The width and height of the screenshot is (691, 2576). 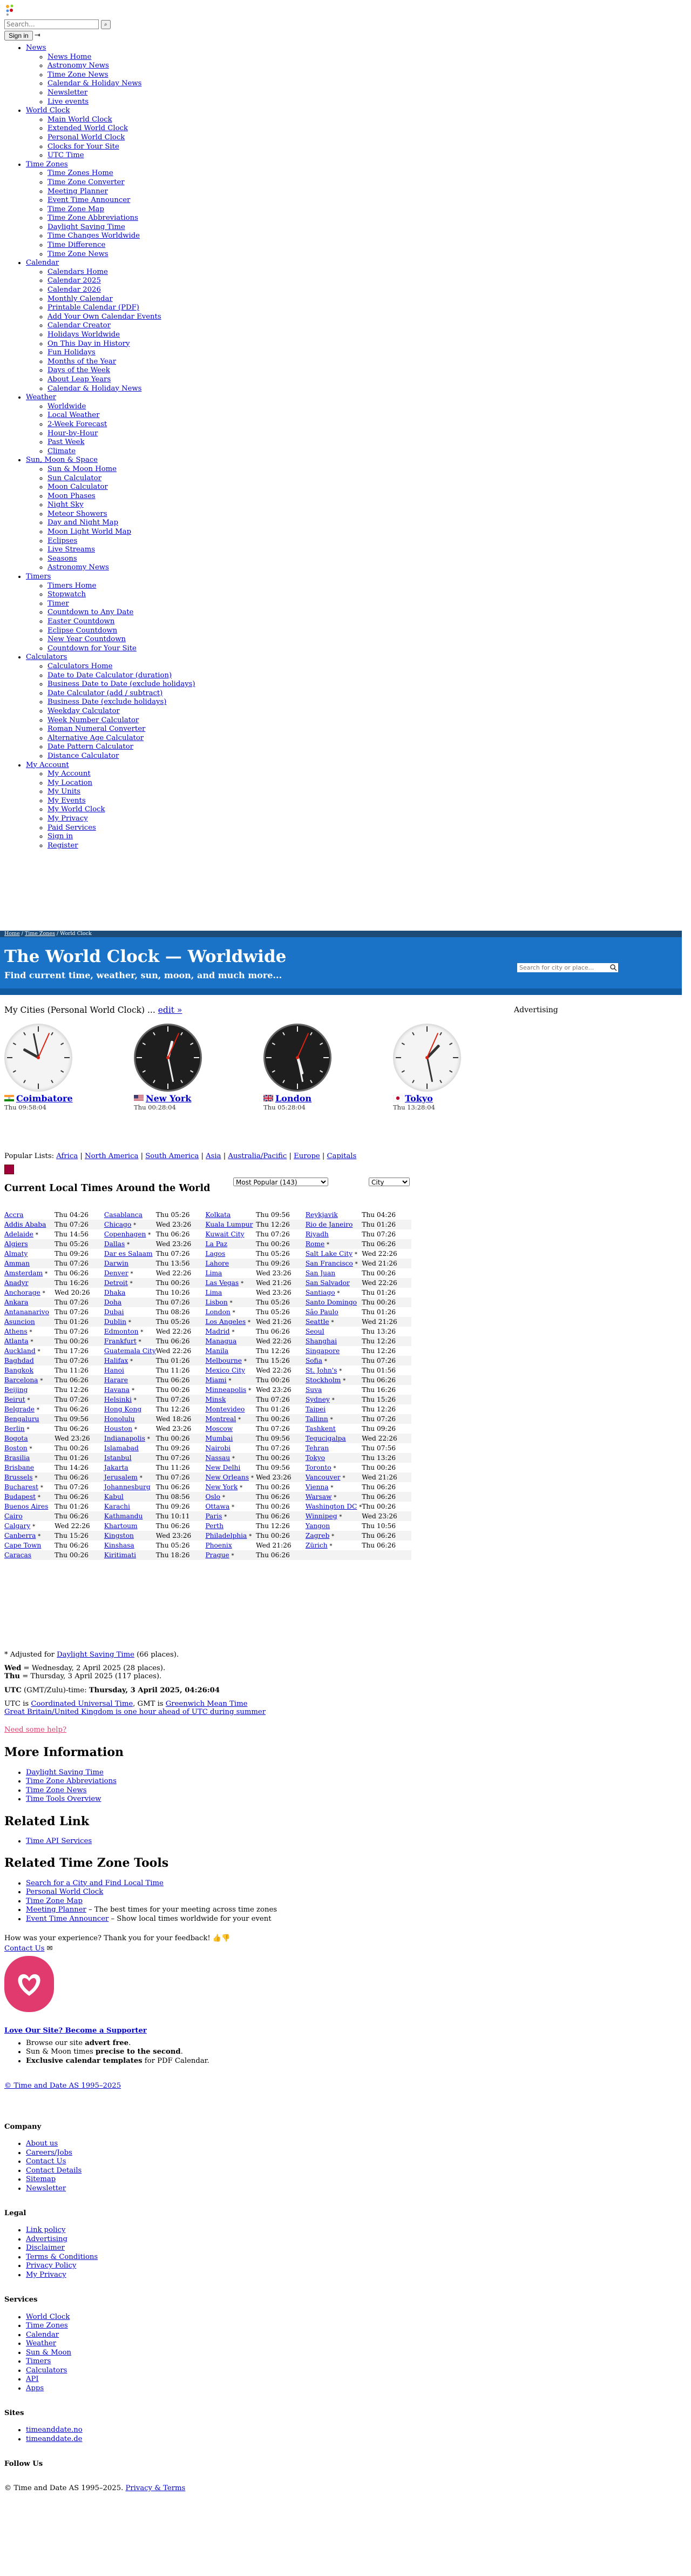 I want to click on nav-item-holidays-worldwide: Holidays Worldwide, so click(x=84, y=335).